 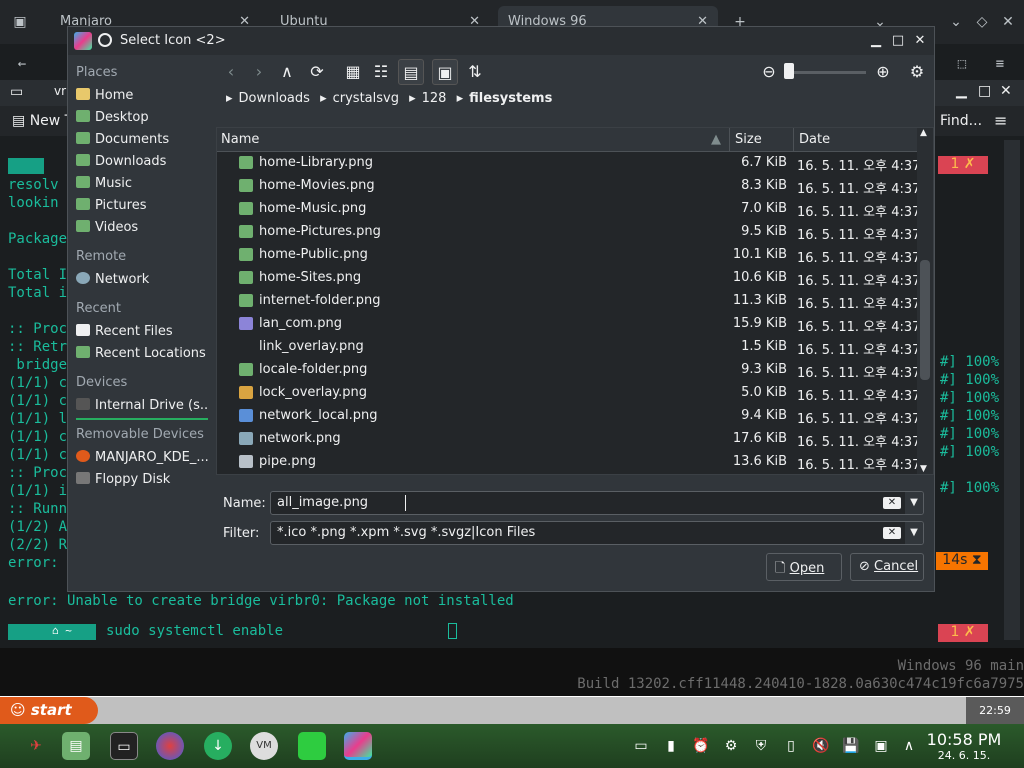 What do you see at coordinates (366, 98) in the screenshot?
I see `crumb-crystalsvg: crystalsvg` at bounding box center [366, 98].